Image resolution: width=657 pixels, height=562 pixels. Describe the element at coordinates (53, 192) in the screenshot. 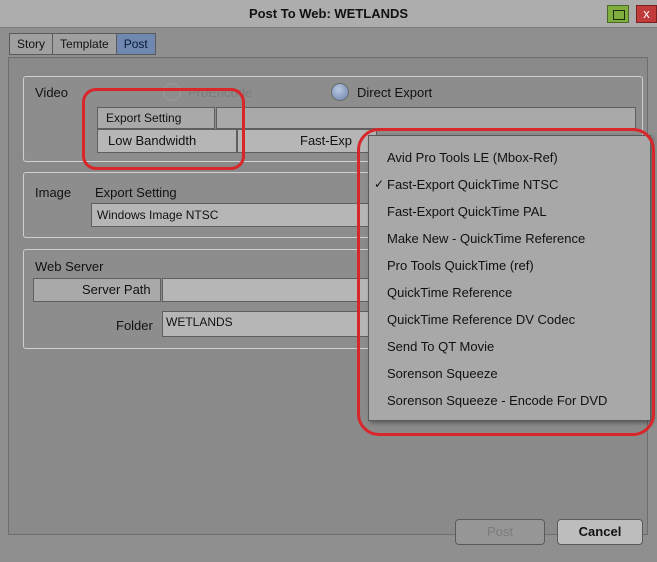

I see `image-label: Image` at that location.